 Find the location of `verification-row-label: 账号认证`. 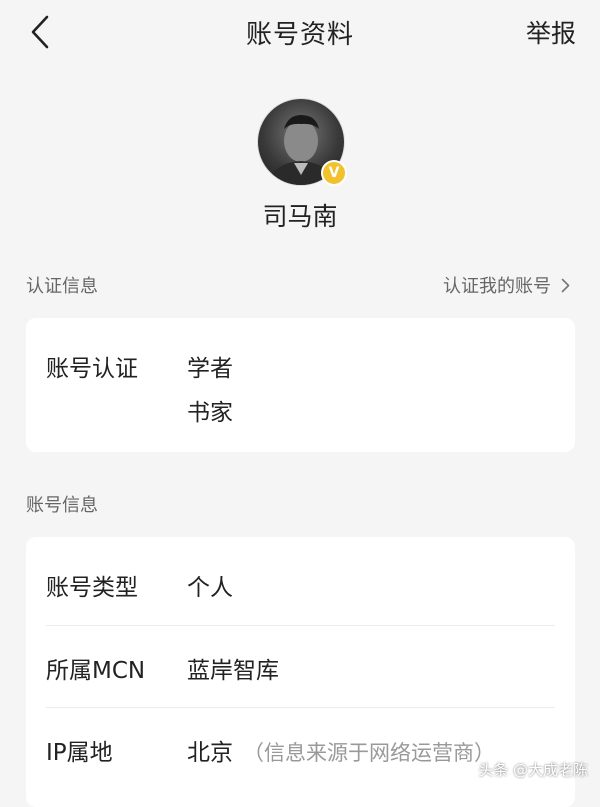

verification-row-label: 账号认证 is located at coordinates (92, 369).